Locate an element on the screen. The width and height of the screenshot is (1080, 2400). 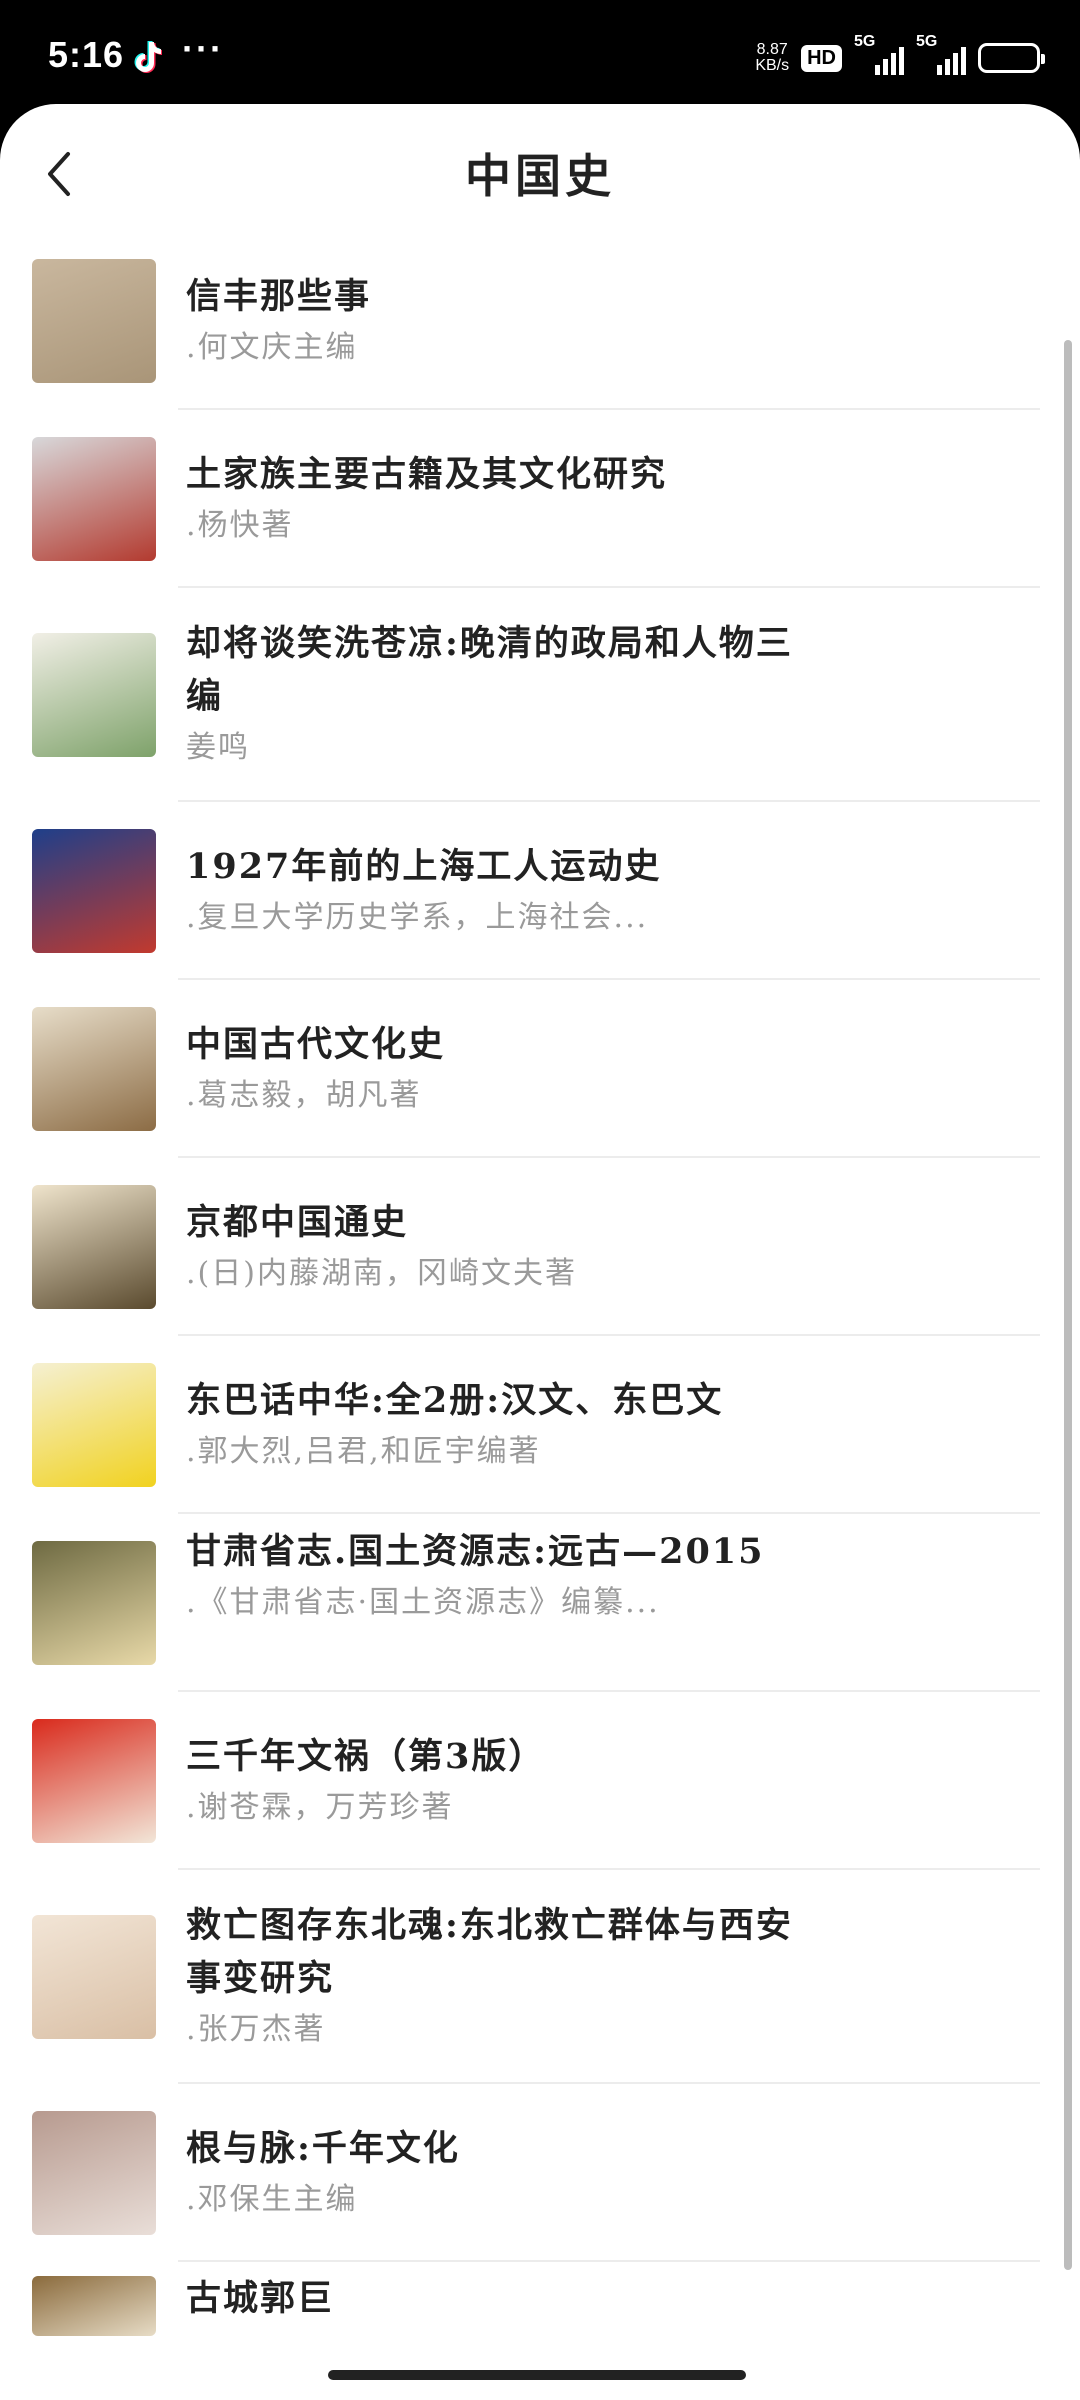
book-title: 信丰那些事 is located at coordinates (279, 296).